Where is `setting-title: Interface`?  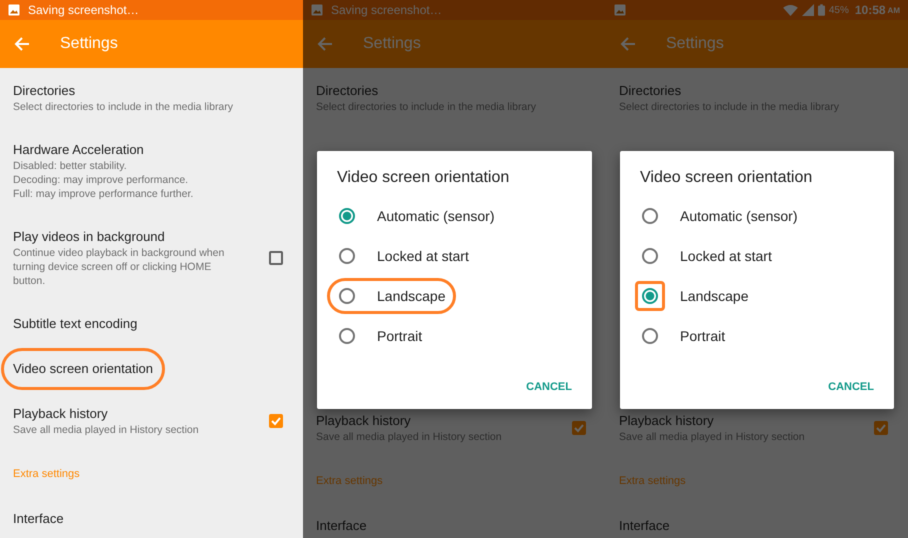
setting-title: Interface is located at coordinates (38, 518).